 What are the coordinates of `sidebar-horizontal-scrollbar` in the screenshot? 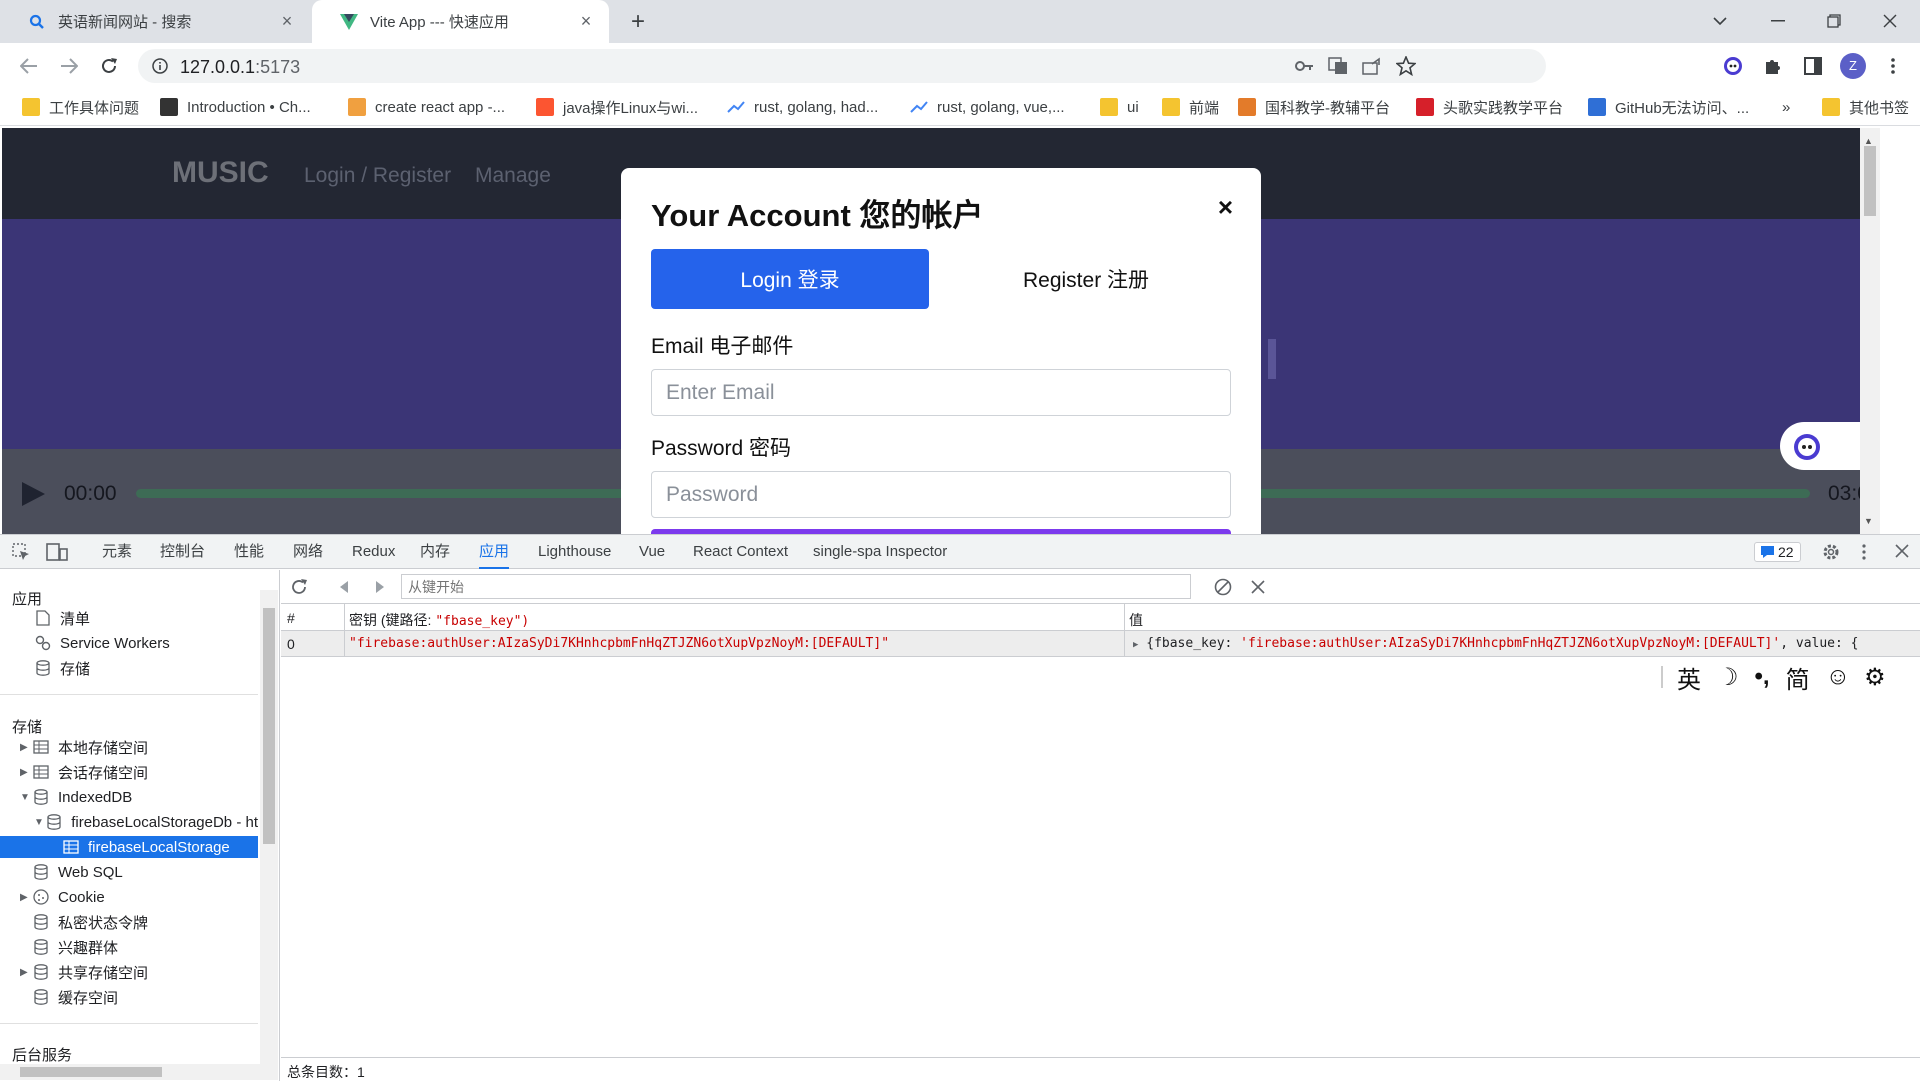 It's located at (130, 1072).